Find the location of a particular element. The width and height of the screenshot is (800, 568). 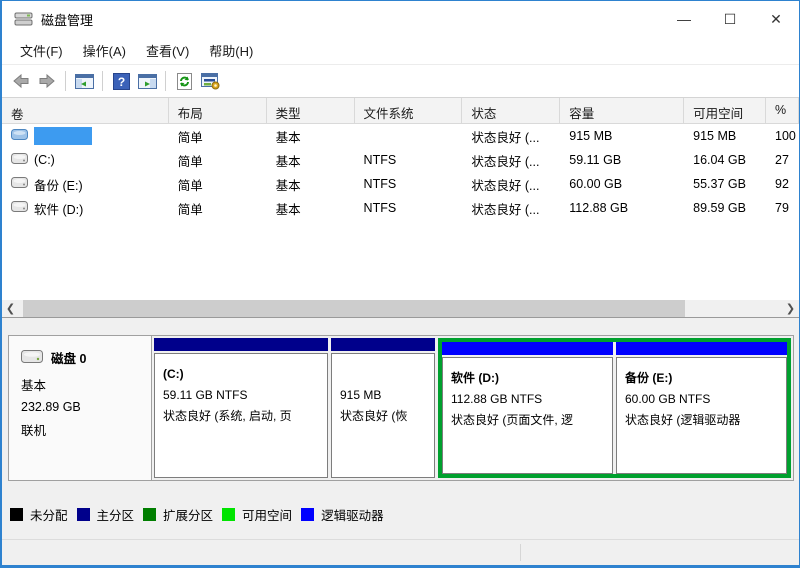

disk-settings-icon is located at coordinates (210, 81).